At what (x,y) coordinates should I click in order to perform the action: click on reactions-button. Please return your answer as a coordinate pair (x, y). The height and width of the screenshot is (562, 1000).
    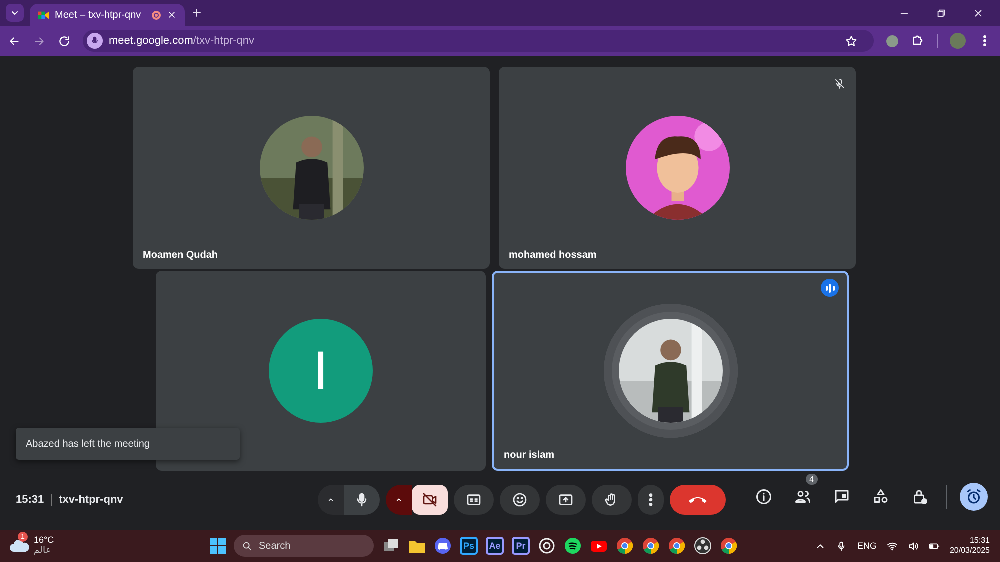
    Looking at the image, I should click on (520, 500).